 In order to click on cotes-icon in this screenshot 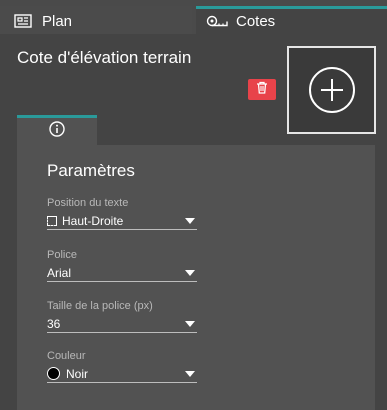, I will do `click(217, 22)`.